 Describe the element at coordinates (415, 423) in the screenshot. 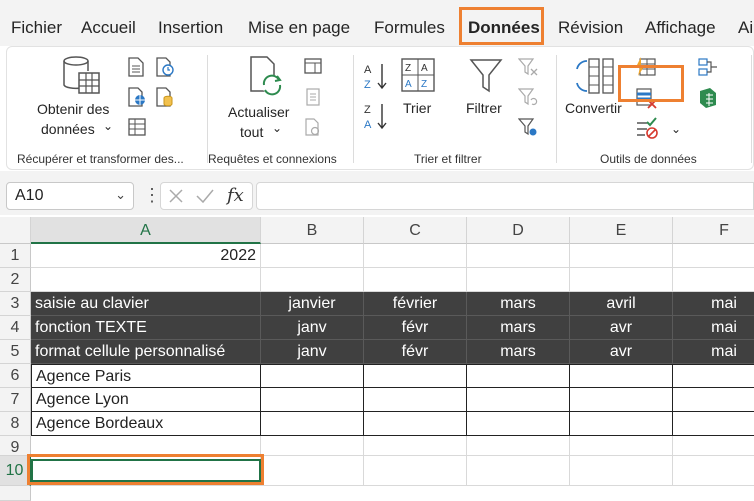

I see `cell-c8` at that location.